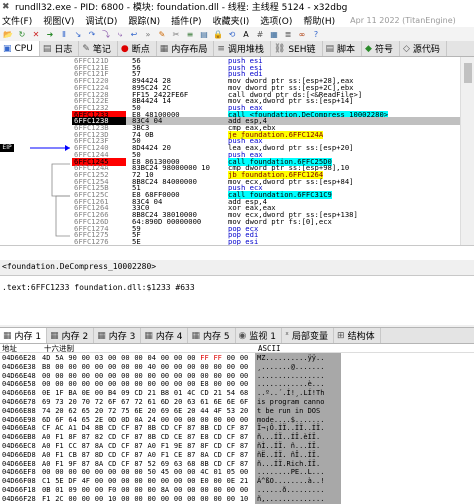  I want to click on disassembly-scrollbar, so click(467, 151).